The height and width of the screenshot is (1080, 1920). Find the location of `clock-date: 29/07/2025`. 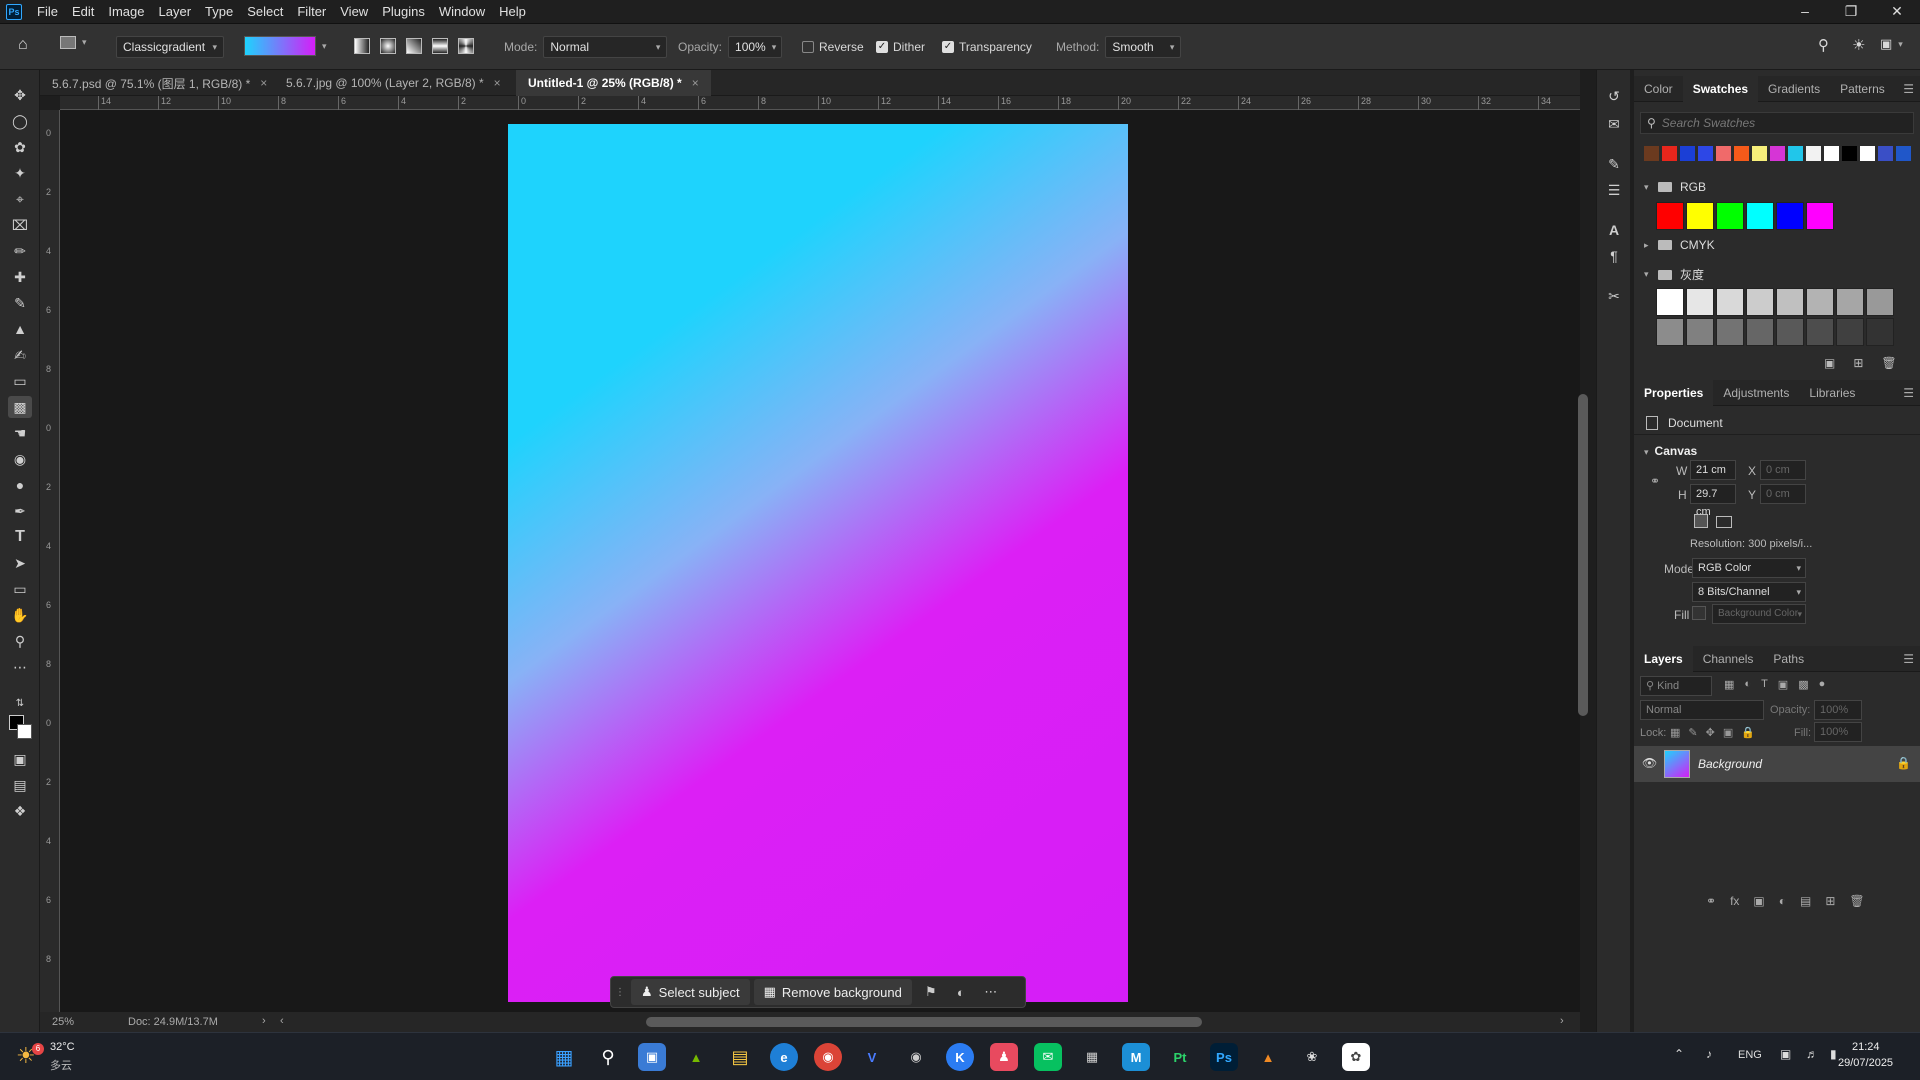

clock-date: 29/07/2025 is located at coordinates (1865, 1063).